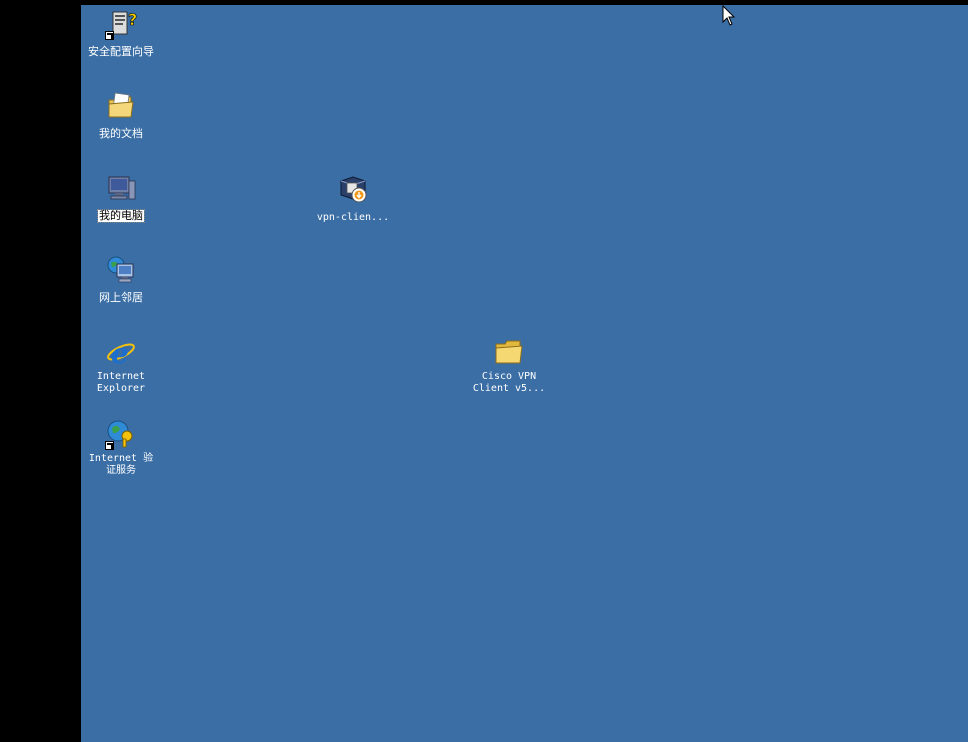 The width and height of the screenshot is (968, 742). I want to click on network-icon, so click(121, 270).